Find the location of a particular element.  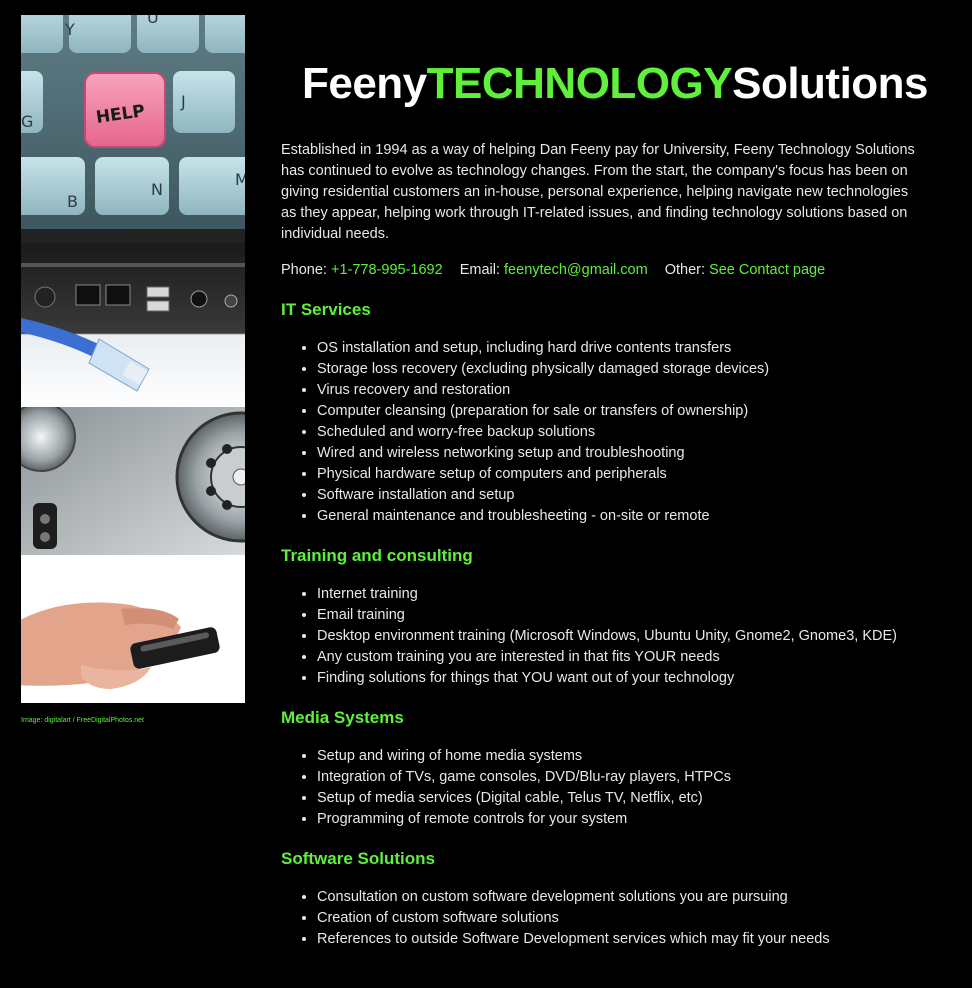

title-technology: TECHNOLOGY is located at coordinates (579, 83).